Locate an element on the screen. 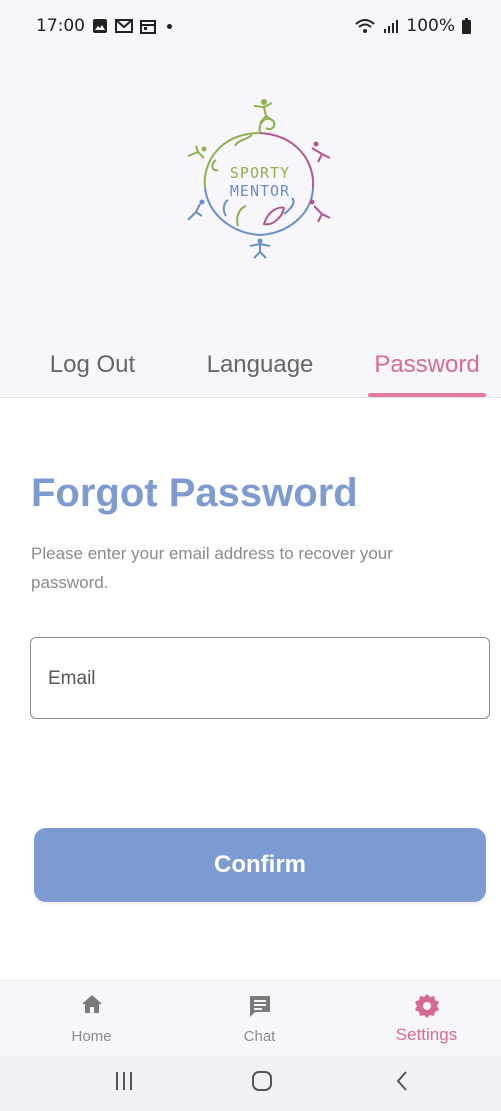 Image resolution: width=501 pixels, height=1111 pixels. battery-percent: 100% is located at coordinates (430, 26).